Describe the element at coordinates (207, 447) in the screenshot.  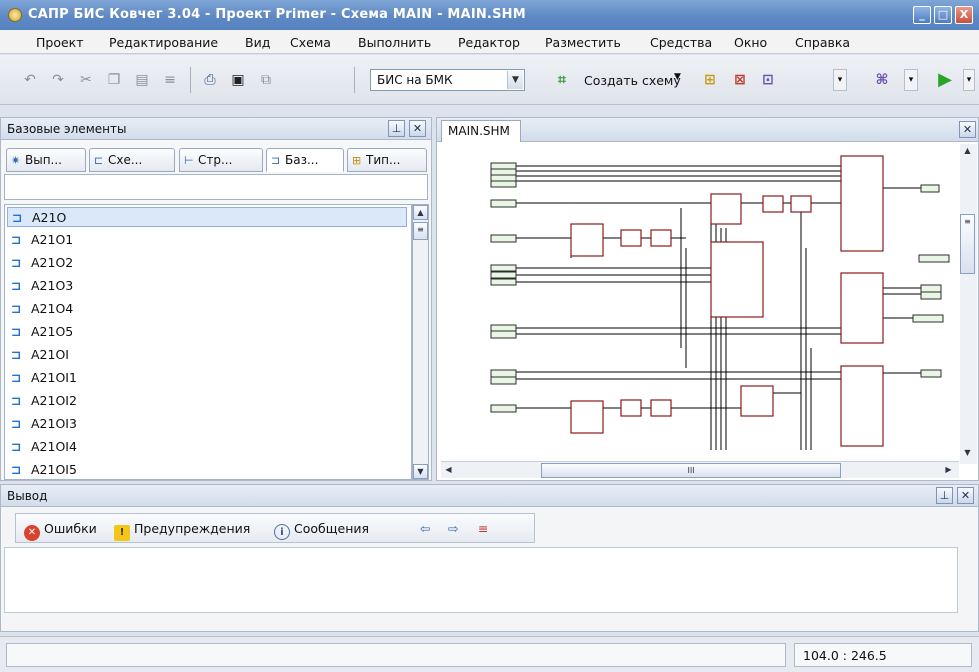
I see `list-item: ⊐ A21OI4` at that location.